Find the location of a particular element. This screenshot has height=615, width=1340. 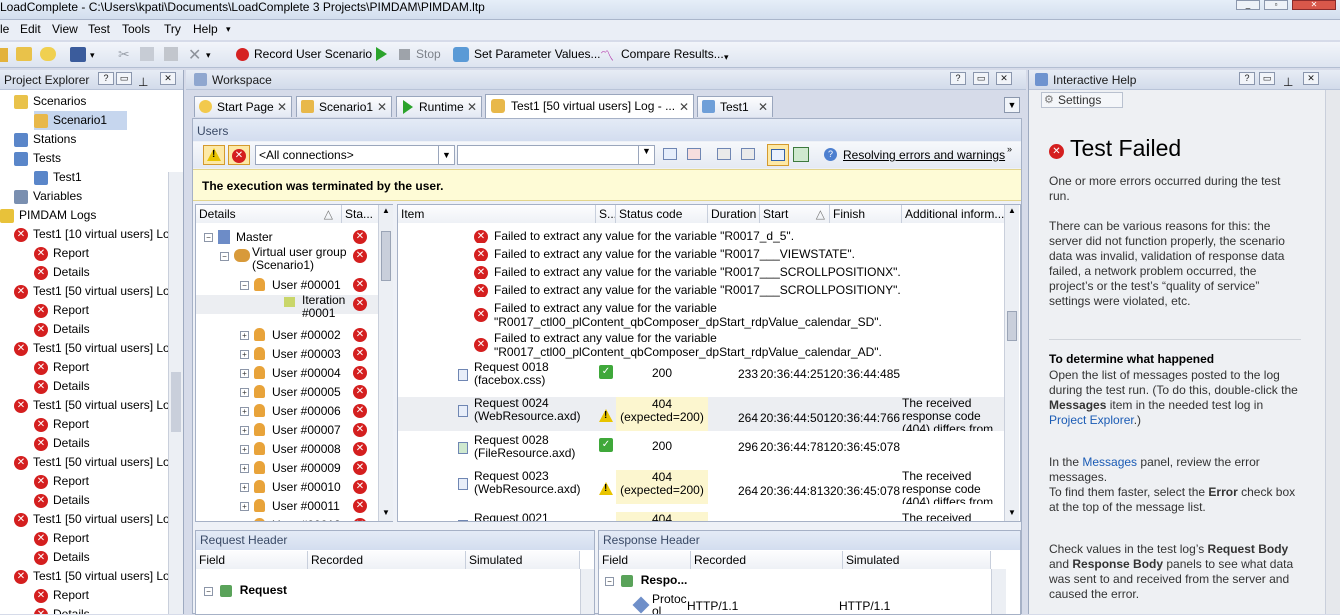

simulated-column-header: Simulated is located at coordinates (523, 560).